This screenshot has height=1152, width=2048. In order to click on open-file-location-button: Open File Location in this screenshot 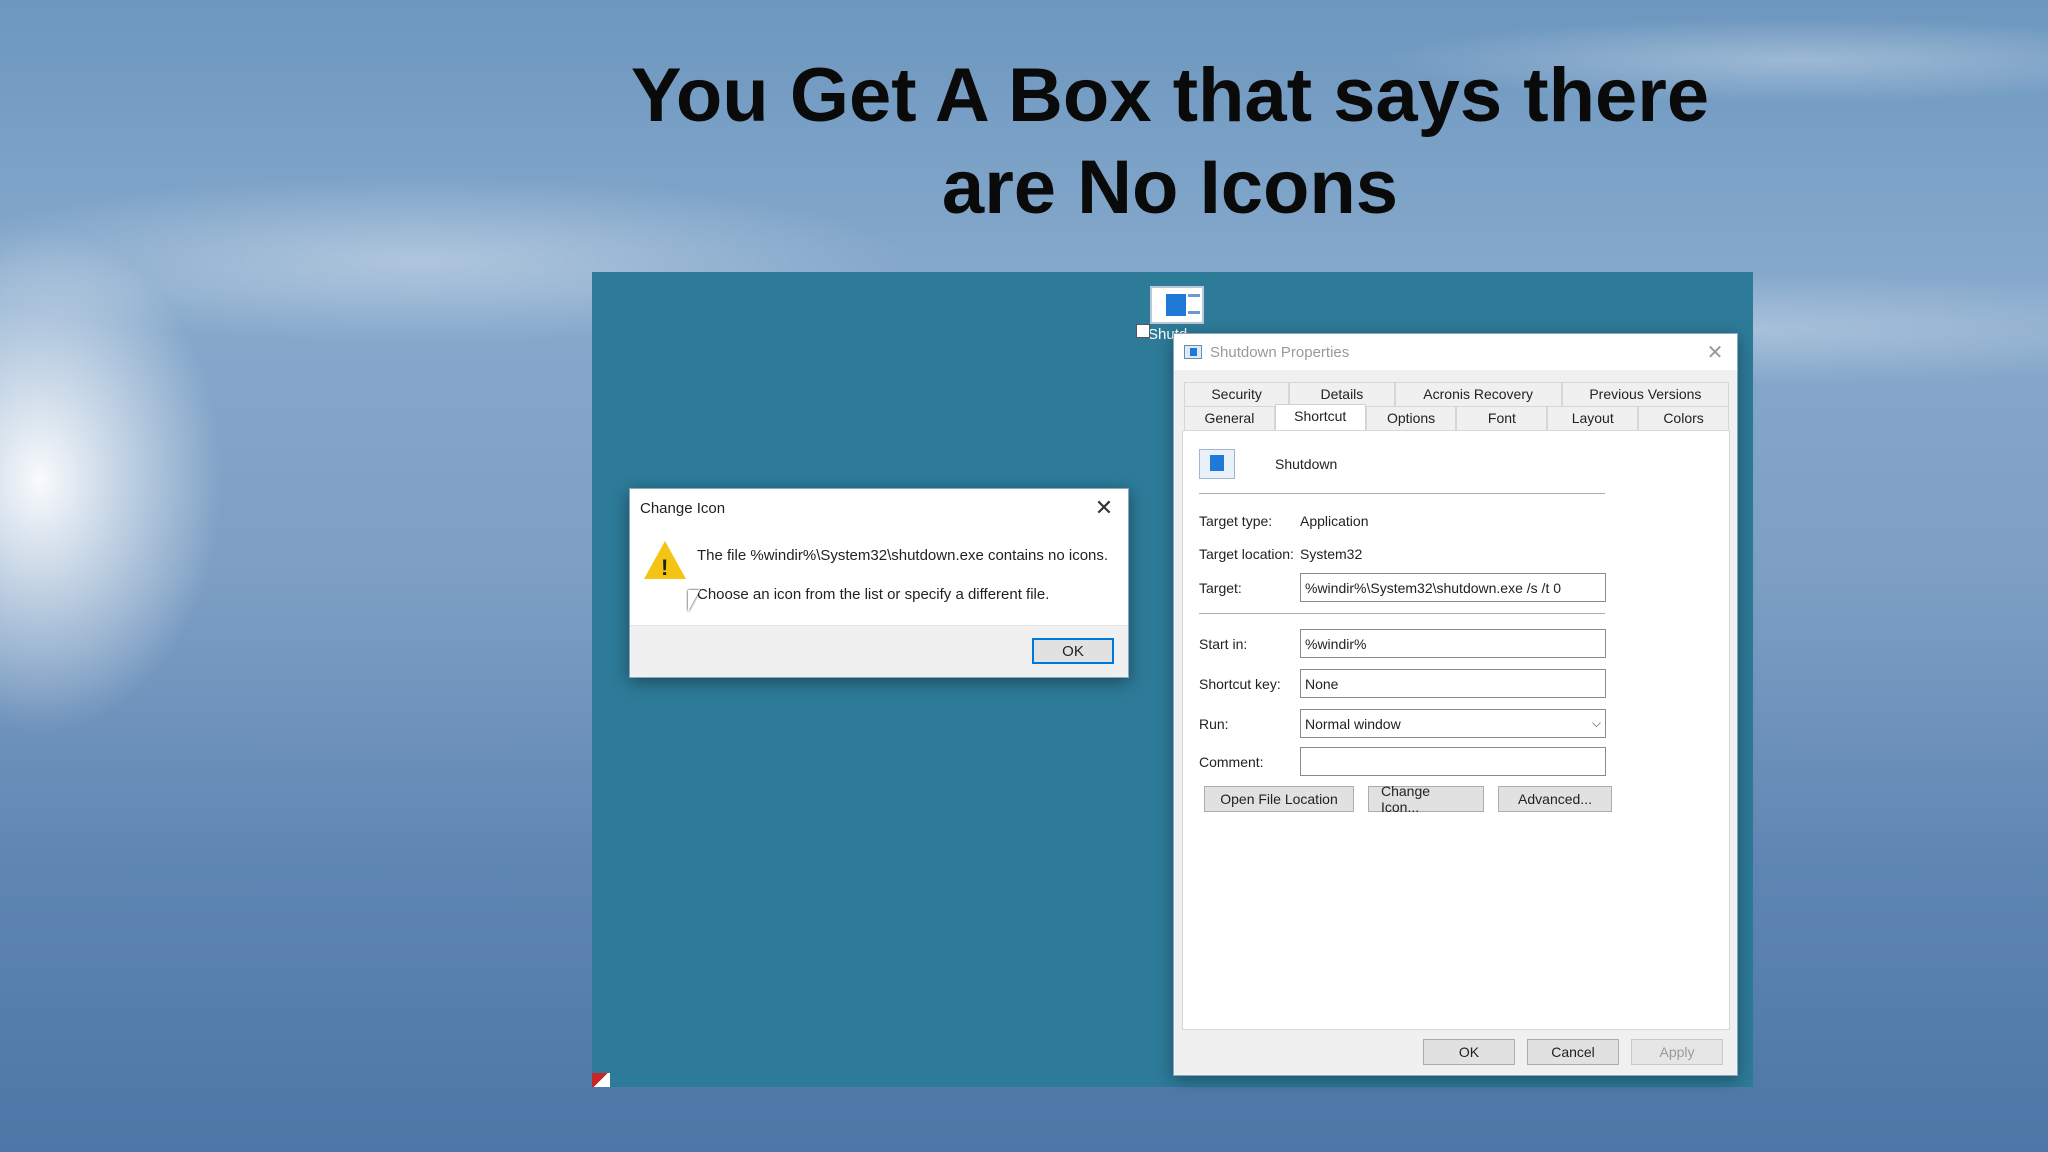, I will do `click(1279, 799)`.